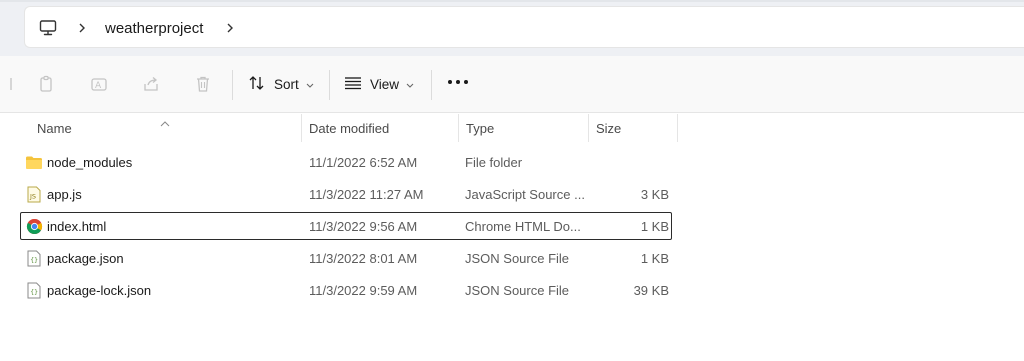  Describe the element at coordinates (512, 112) in the screenshot. I see `list-top-divider` at that location.